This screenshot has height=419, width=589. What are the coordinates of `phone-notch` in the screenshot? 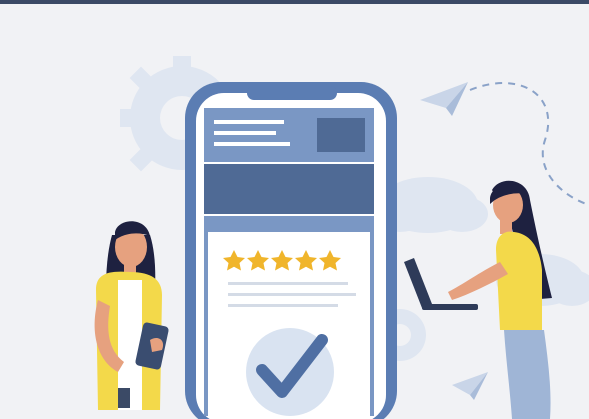 It's located at (292, 93).